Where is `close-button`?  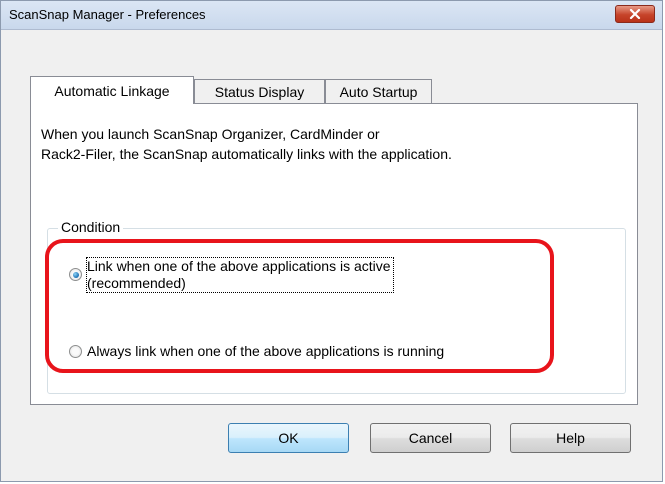
close-button is located at coordinates (635, 14).